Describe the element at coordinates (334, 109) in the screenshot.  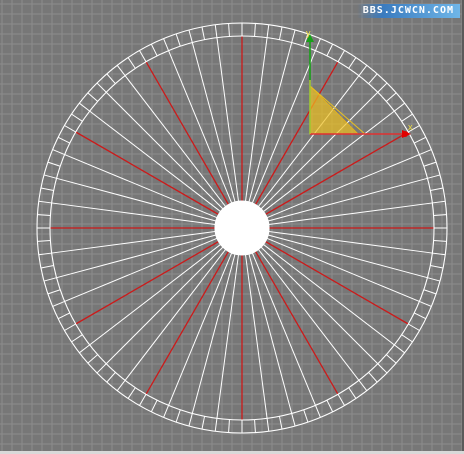
I see `gizmo-xy-plane` at that location.